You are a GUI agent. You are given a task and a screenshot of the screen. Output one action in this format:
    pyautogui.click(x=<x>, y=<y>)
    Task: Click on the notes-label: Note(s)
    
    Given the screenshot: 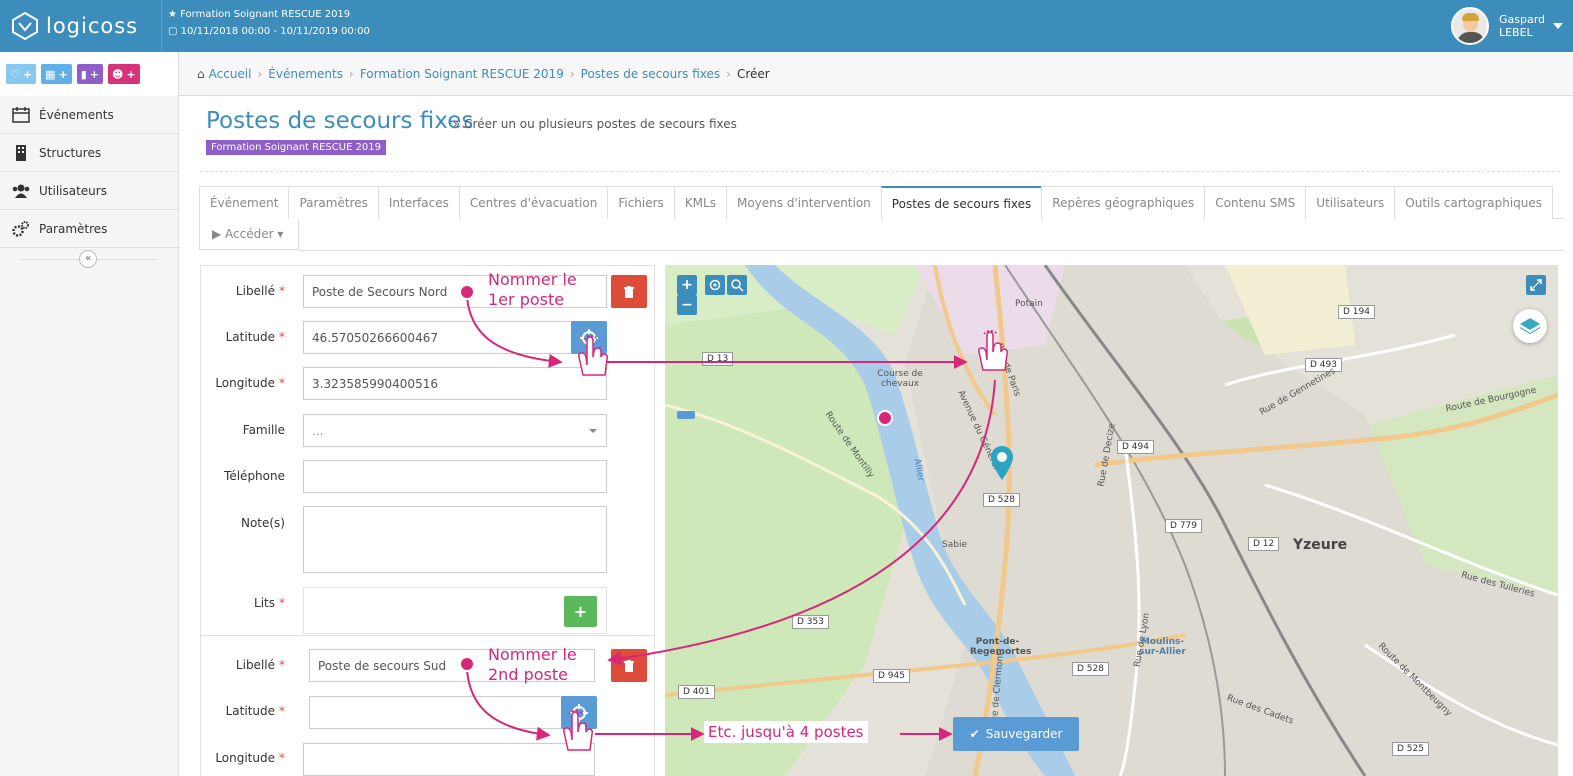 What is the action you would take?
    pyautogui.click(x=262, y=523)
    